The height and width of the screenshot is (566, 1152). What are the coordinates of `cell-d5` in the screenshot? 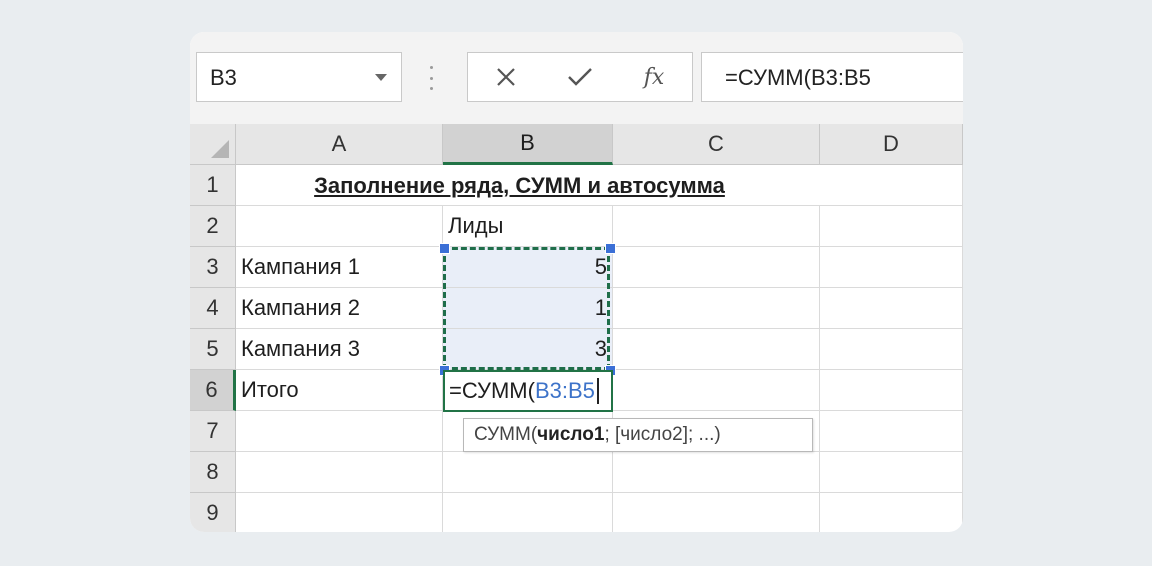 It's located at (891, 349).